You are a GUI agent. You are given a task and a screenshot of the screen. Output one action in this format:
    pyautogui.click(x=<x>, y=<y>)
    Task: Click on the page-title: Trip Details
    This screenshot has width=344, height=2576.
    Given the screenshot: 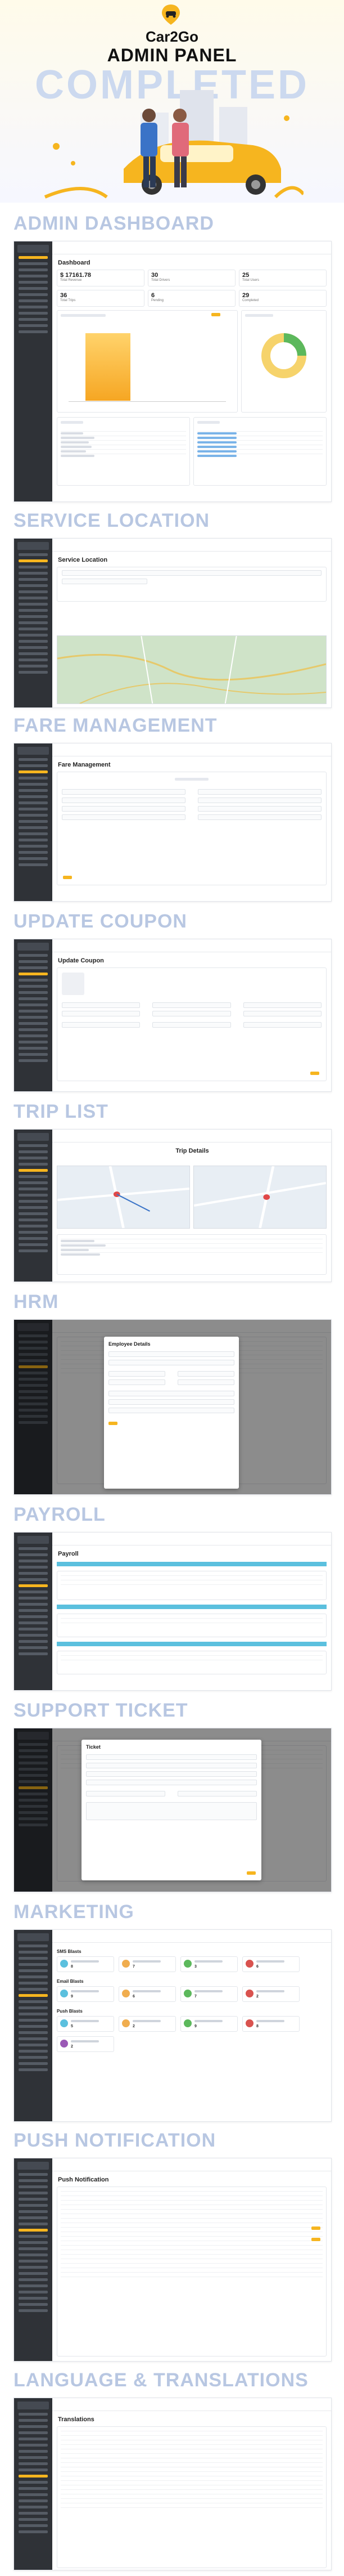 What is the action you would take?
    pyautogui.click(x=192, y=1151)
    